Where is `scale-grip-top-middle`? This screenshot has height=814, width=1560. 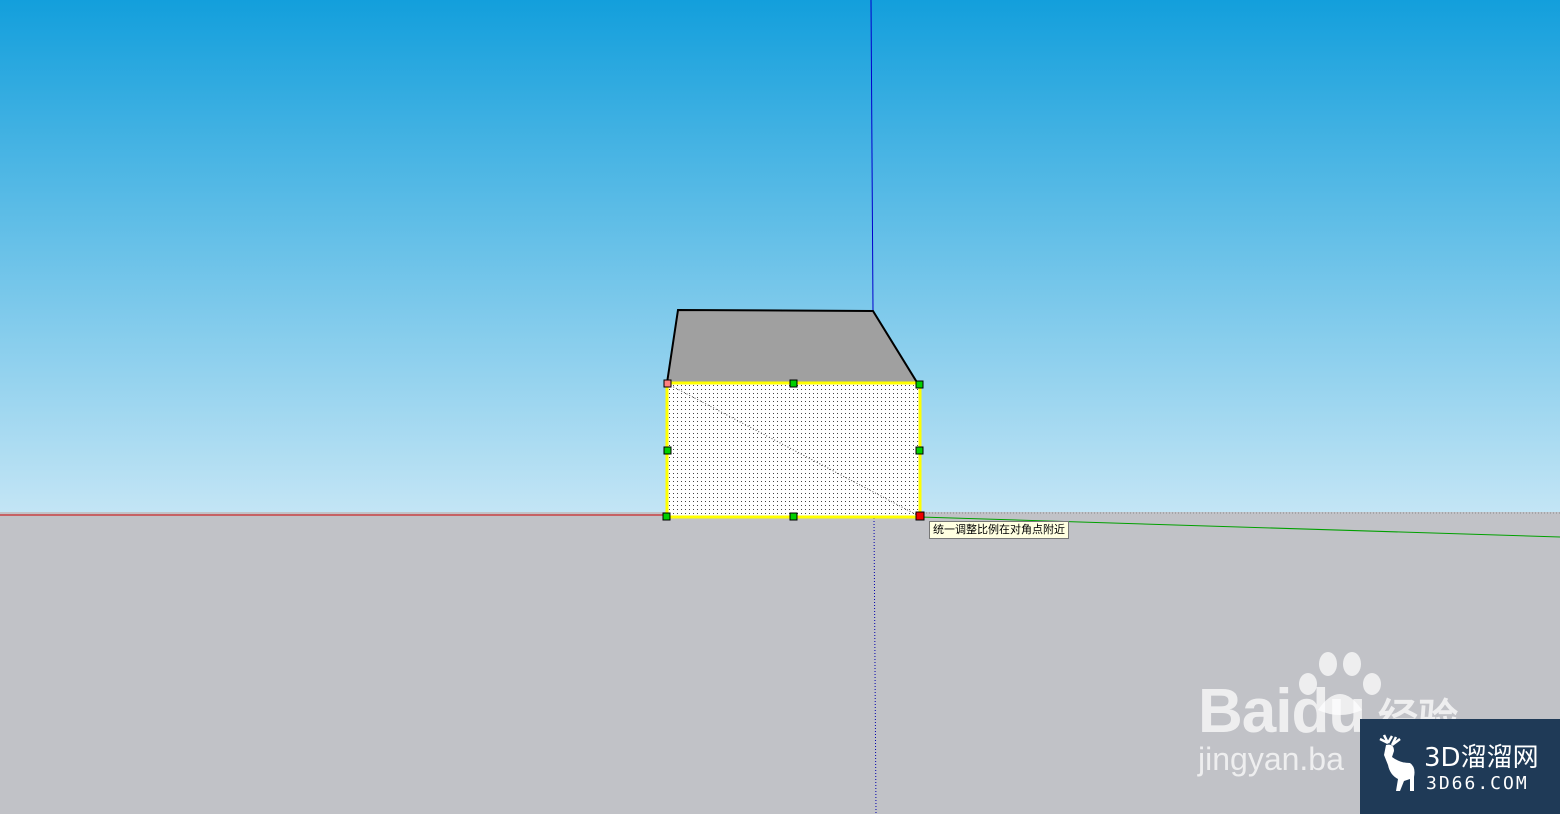
scale-grip-top-middle is located at coordinates (793, 383).